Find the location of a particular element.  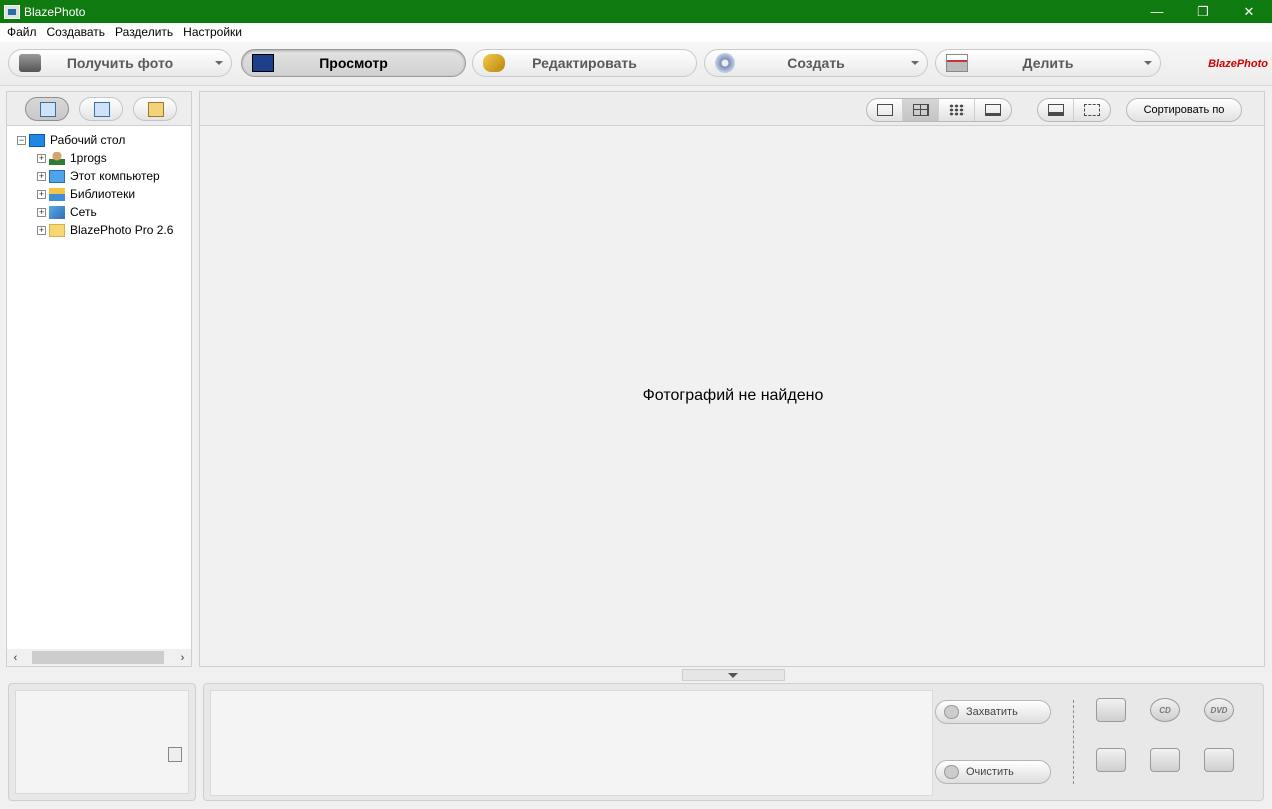

email-icon is located at coordinates (1165, 760).